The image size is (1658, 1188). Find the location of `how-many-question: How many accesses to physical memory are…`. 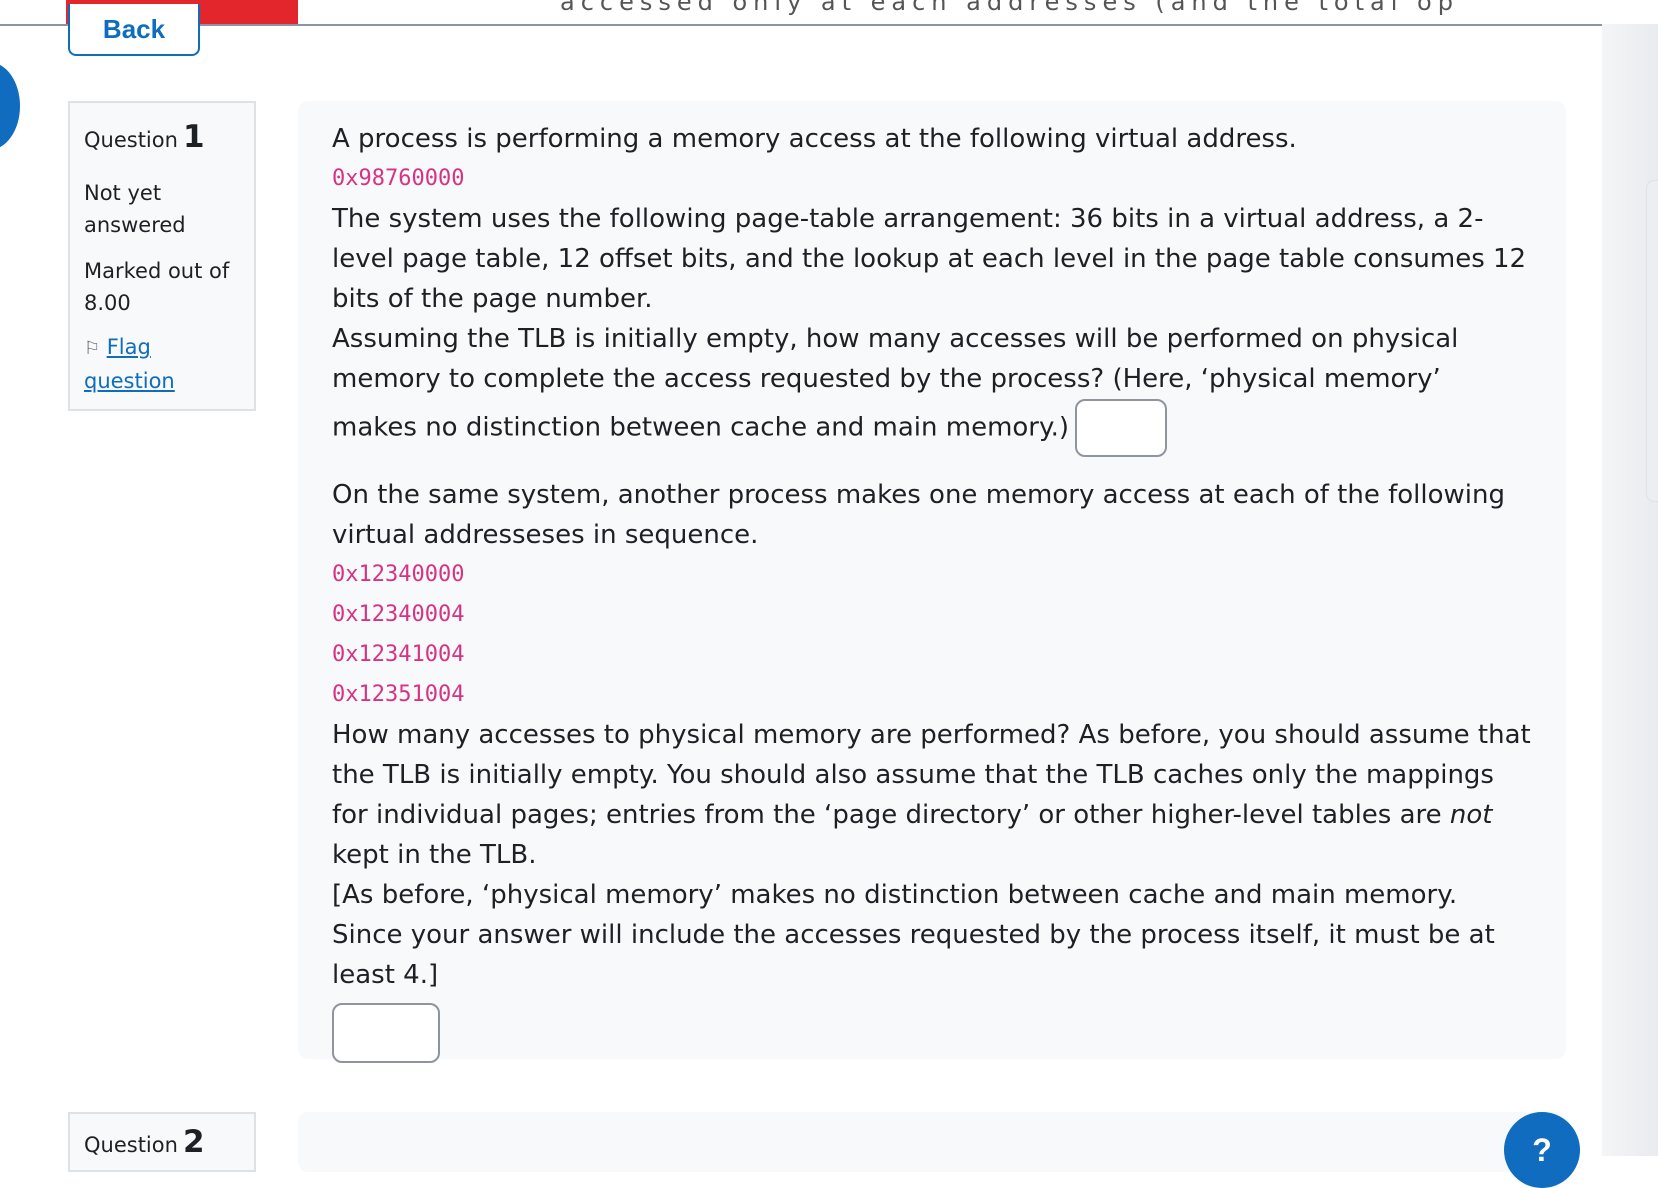

how-many-question: How many accesses to physical memory are… is located at coordinates (932, 795).